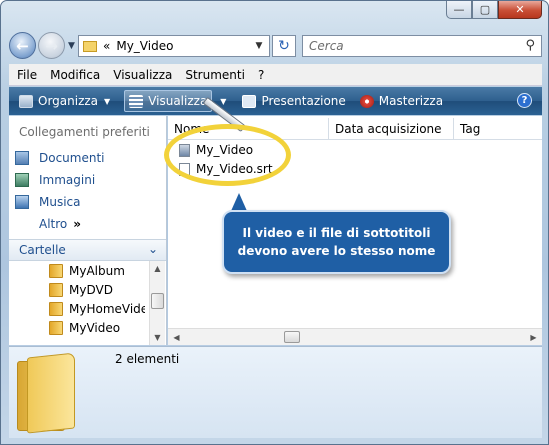  Describe the element at coordinates (157, 337) in the screenshot. I see `scroll-down-icon: ▼` at that location.